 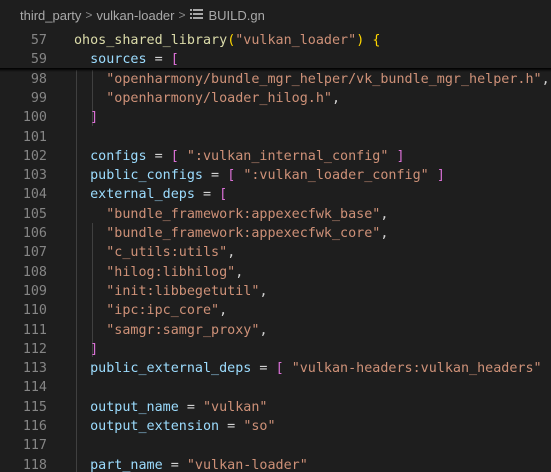 I want to click on code-line: 110 "ipc:ipc_core",, so click(x=275, y=310).